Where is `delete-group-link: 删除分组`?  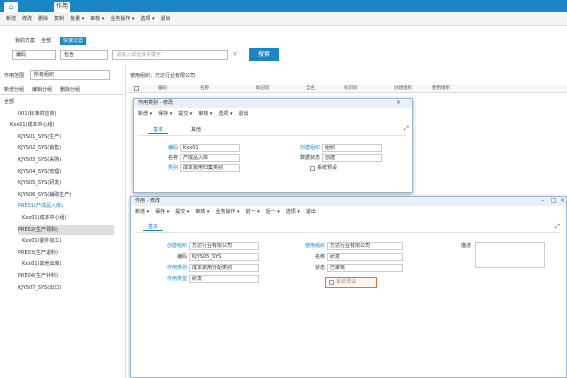
delete-group-link: 删除分组 is located at coordinates (70, 89).